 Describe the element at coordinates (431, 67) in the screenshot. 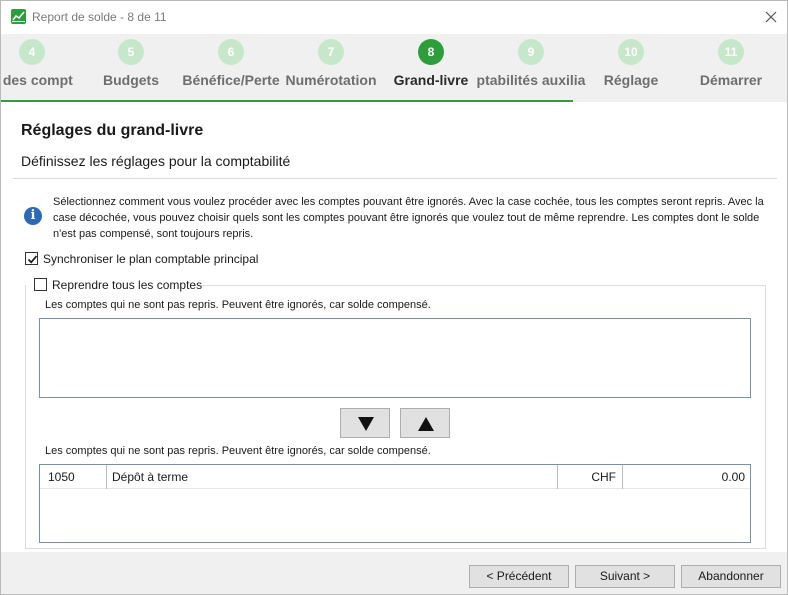

I see `step-8-active: 8 Grand-livre` at that location.